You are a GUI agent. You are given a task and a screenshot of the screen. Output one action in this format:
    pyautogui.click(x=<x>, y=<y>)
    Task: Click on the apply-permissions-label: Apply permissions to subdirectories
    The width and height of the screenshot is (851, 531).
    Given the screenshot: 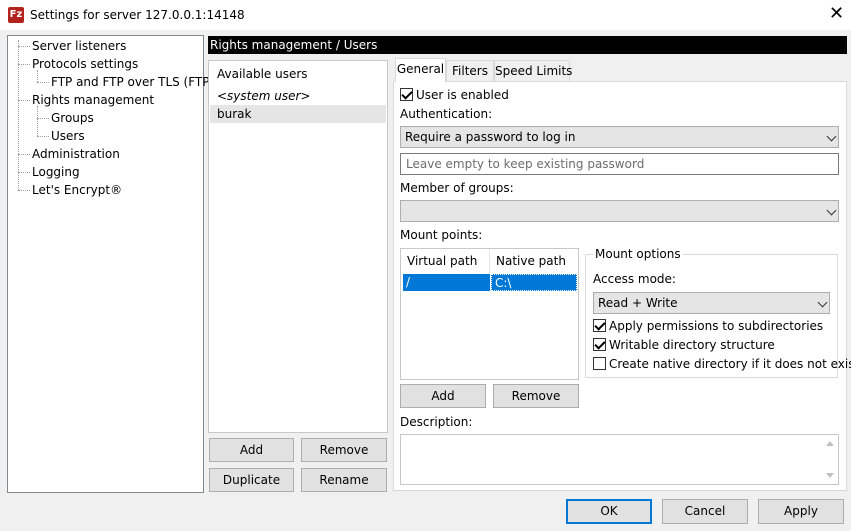 What is the action you would take?
    pyautogui.click(x=716, y=326)
    